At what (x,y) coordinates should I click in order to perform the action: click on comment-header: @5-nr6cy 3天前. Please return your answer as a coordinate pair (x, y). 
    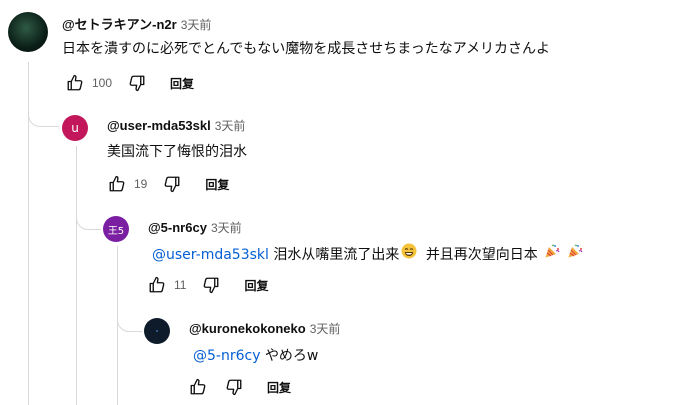
    Looking at the image, I should click on (195, 227).